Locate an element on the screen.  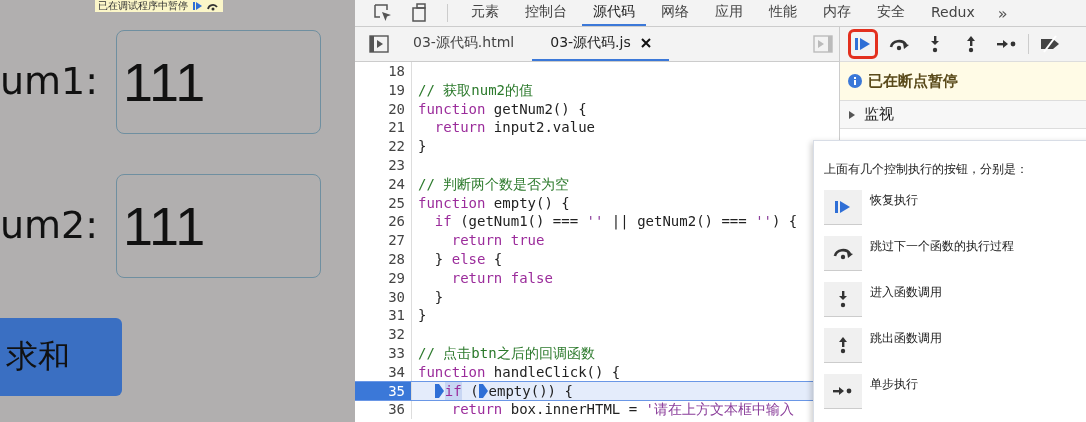
resume-icon is located at coordinates (197, 6).